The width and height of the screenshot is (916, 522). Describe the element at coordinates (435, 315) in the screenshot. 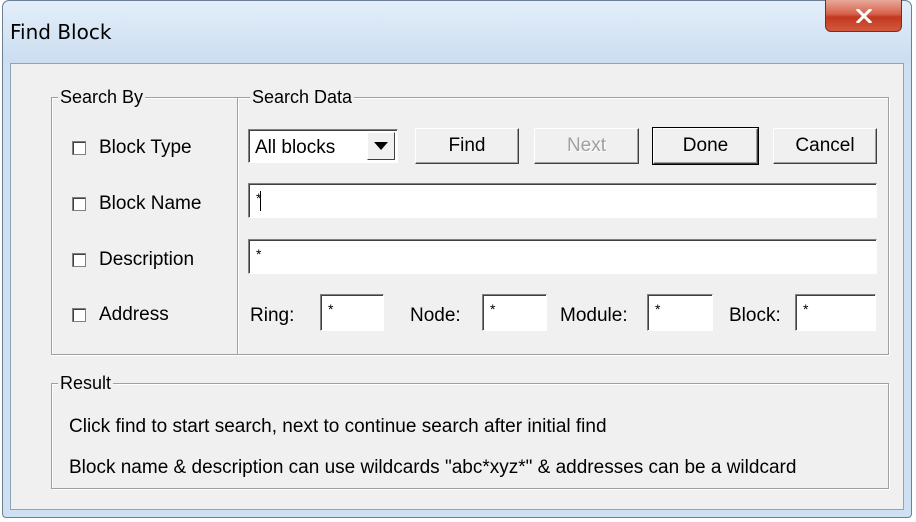

I see `node-label: Node:` at that location.